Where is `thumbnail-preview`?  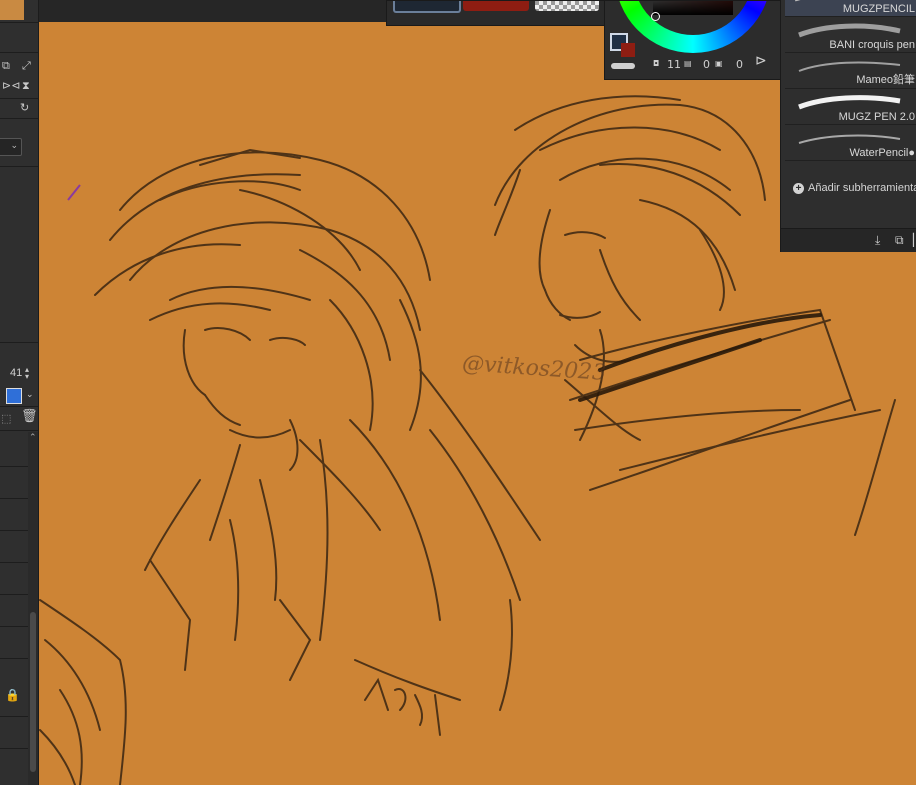 thumbnail-preview is located at coordinates (12, 10).